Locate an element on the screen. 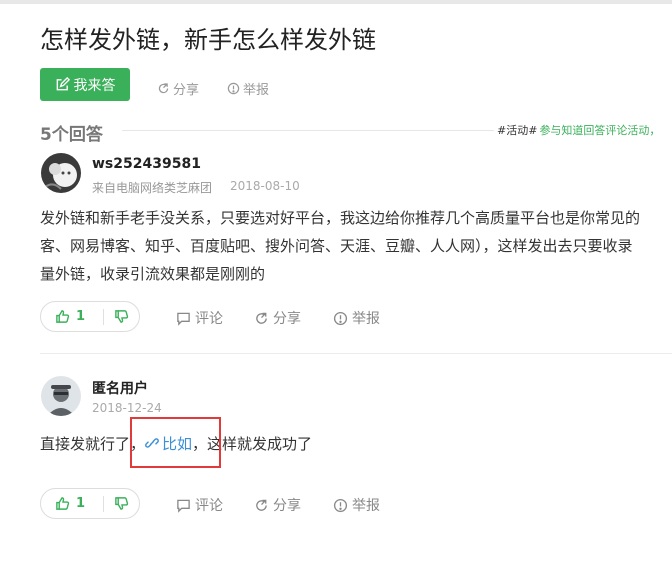 This screenshot has width=672, height=562. question-report-button: 举报 is located at coordinates (248, 88).